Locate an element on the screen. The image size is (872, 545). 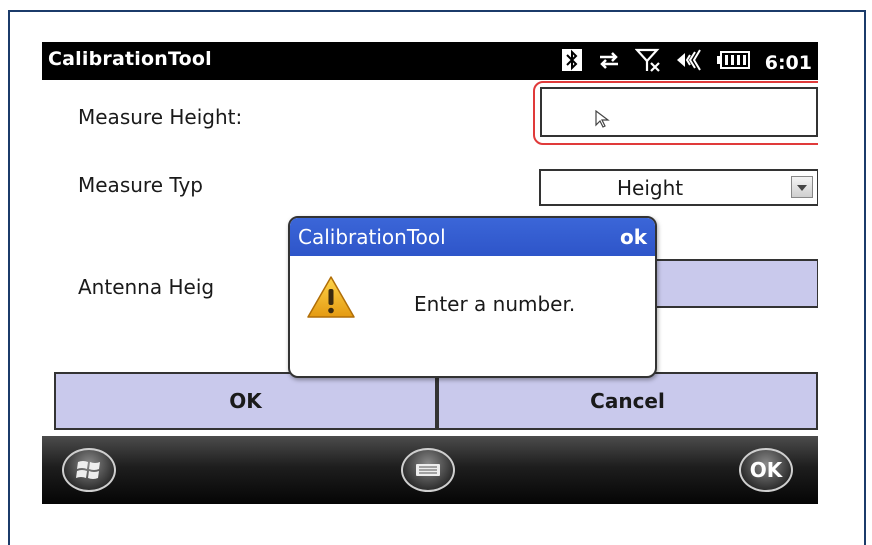
soft-key-bar: OK is located at coordinates (430, 470).